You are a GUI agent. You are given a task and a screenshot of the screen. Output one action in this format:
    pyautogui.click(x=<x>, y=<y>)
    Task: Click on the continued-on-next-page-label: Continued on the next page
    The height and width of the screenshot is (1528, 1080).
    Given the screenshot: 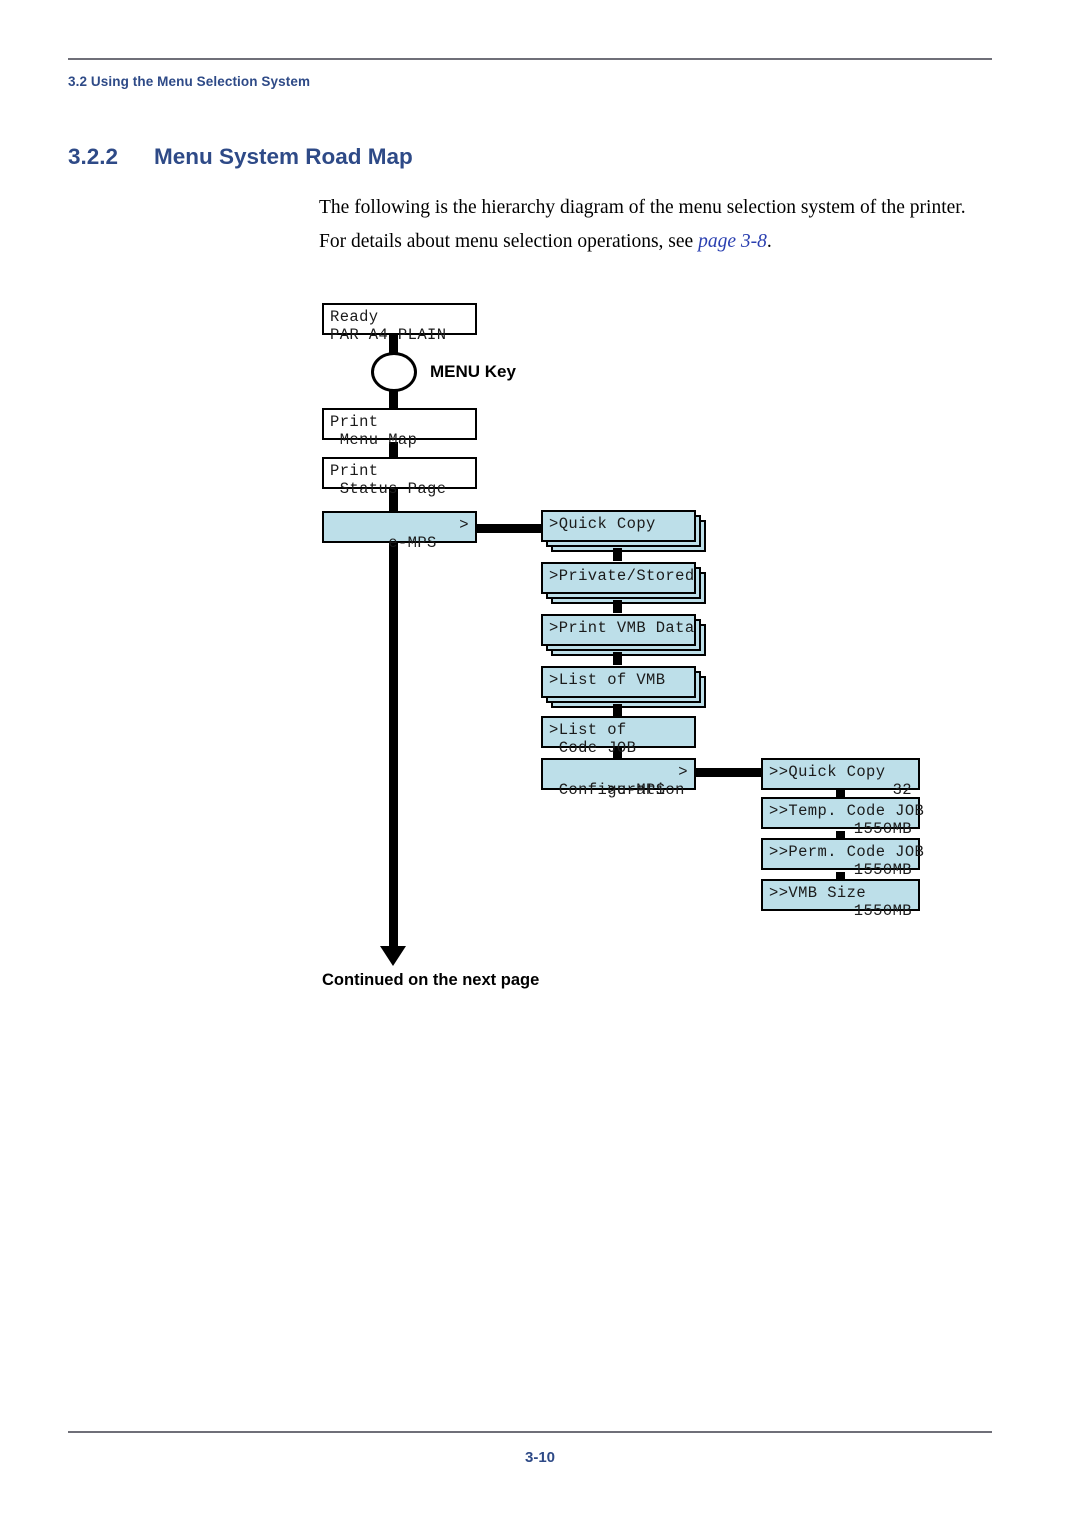 What is the action you would take?
    pyautogui.click(x=431, y=980)
    